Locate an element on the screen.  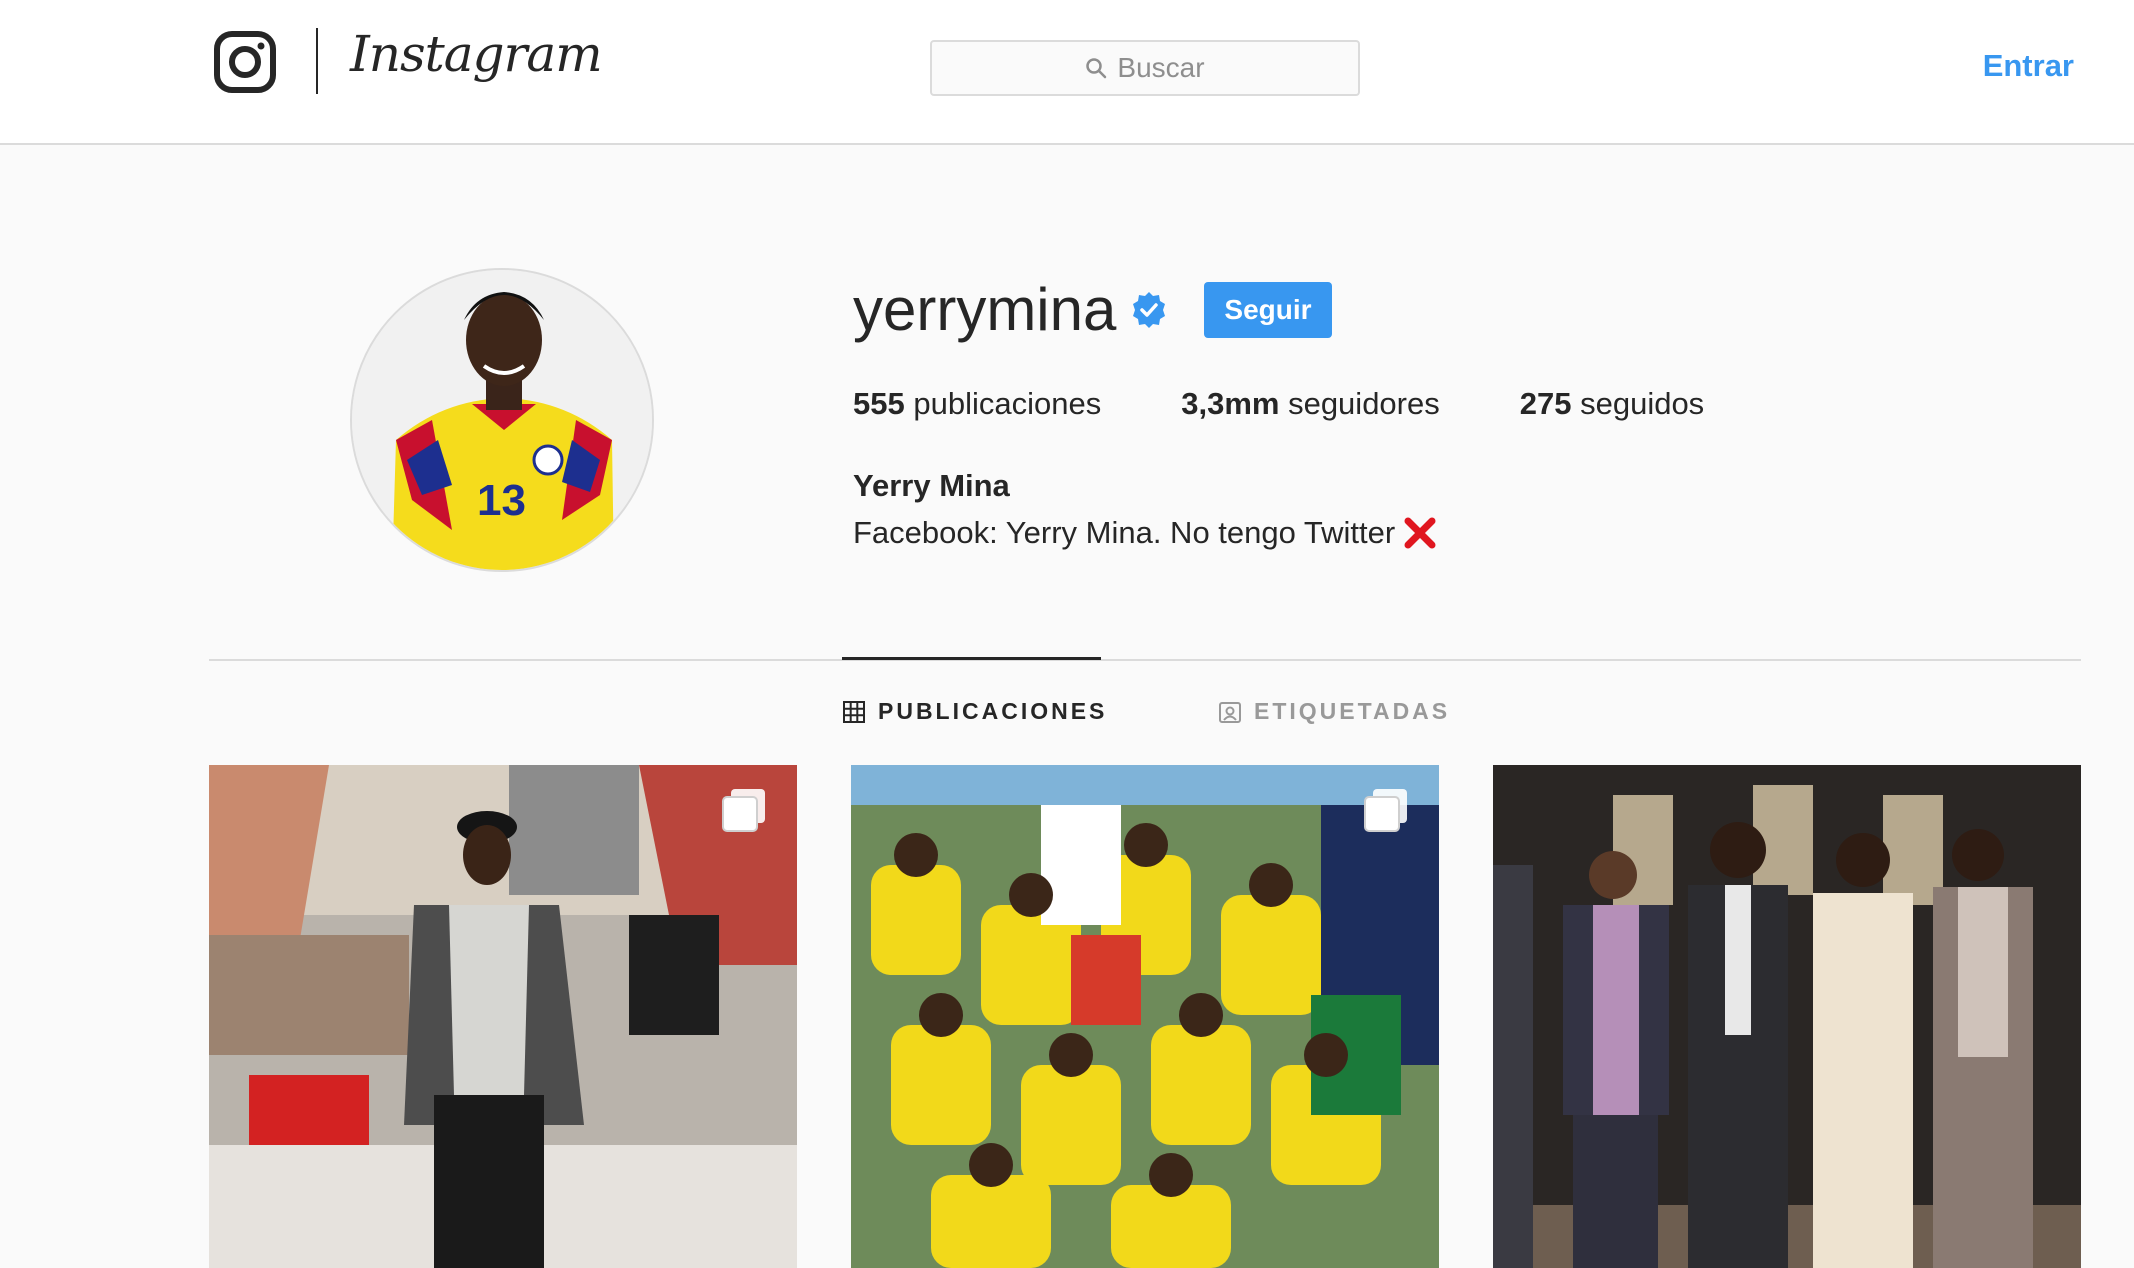
following-stat: 275 seguidos is located at coordinates (1612, 404).